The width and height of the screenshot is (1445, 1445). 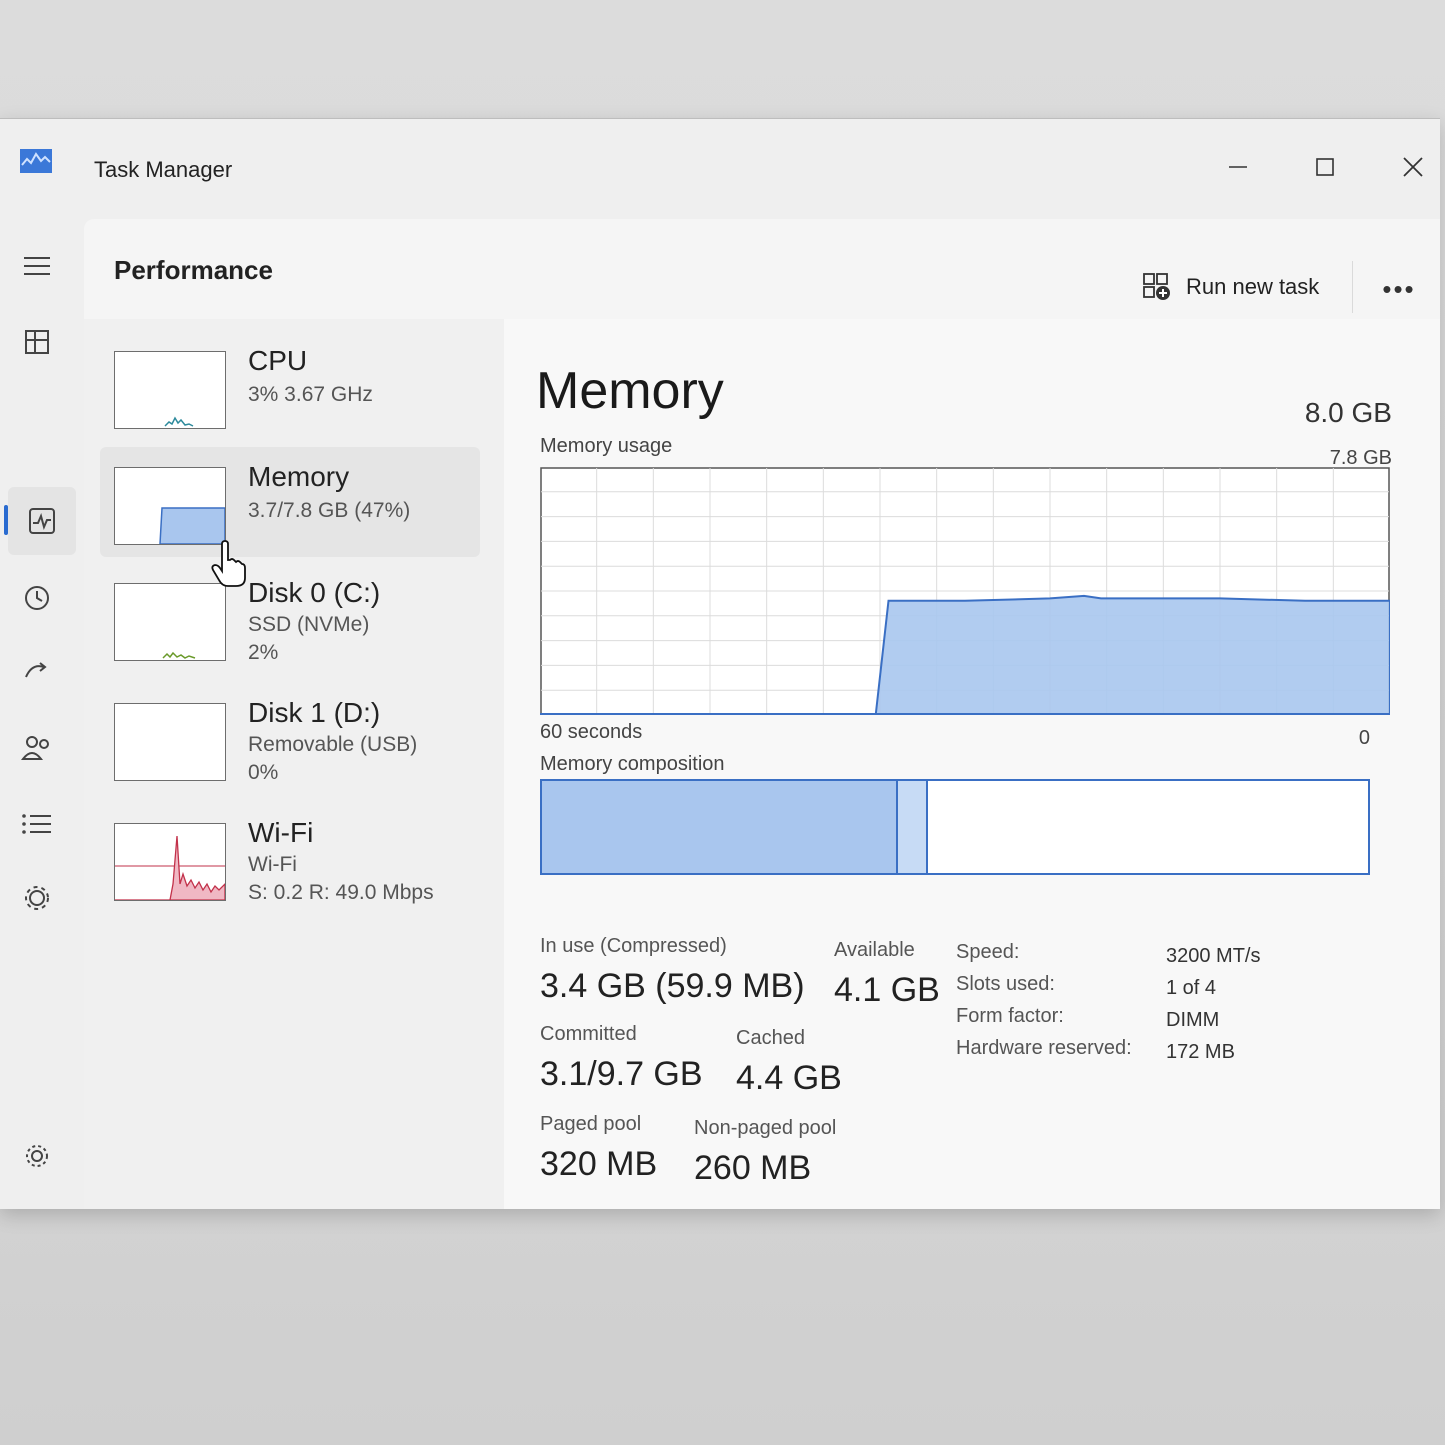 I want to click on detail-key-slots: Slots used:, so click(x=1005, y=984).